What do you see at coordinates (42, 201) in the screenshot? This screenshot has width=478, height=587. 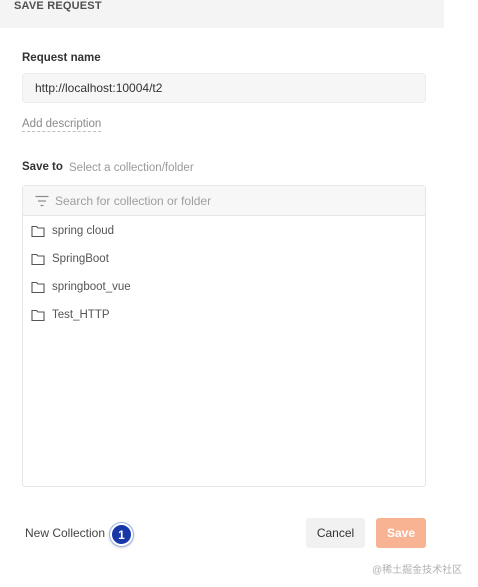 I see `filter-icon` at bounding box center [42, 201].